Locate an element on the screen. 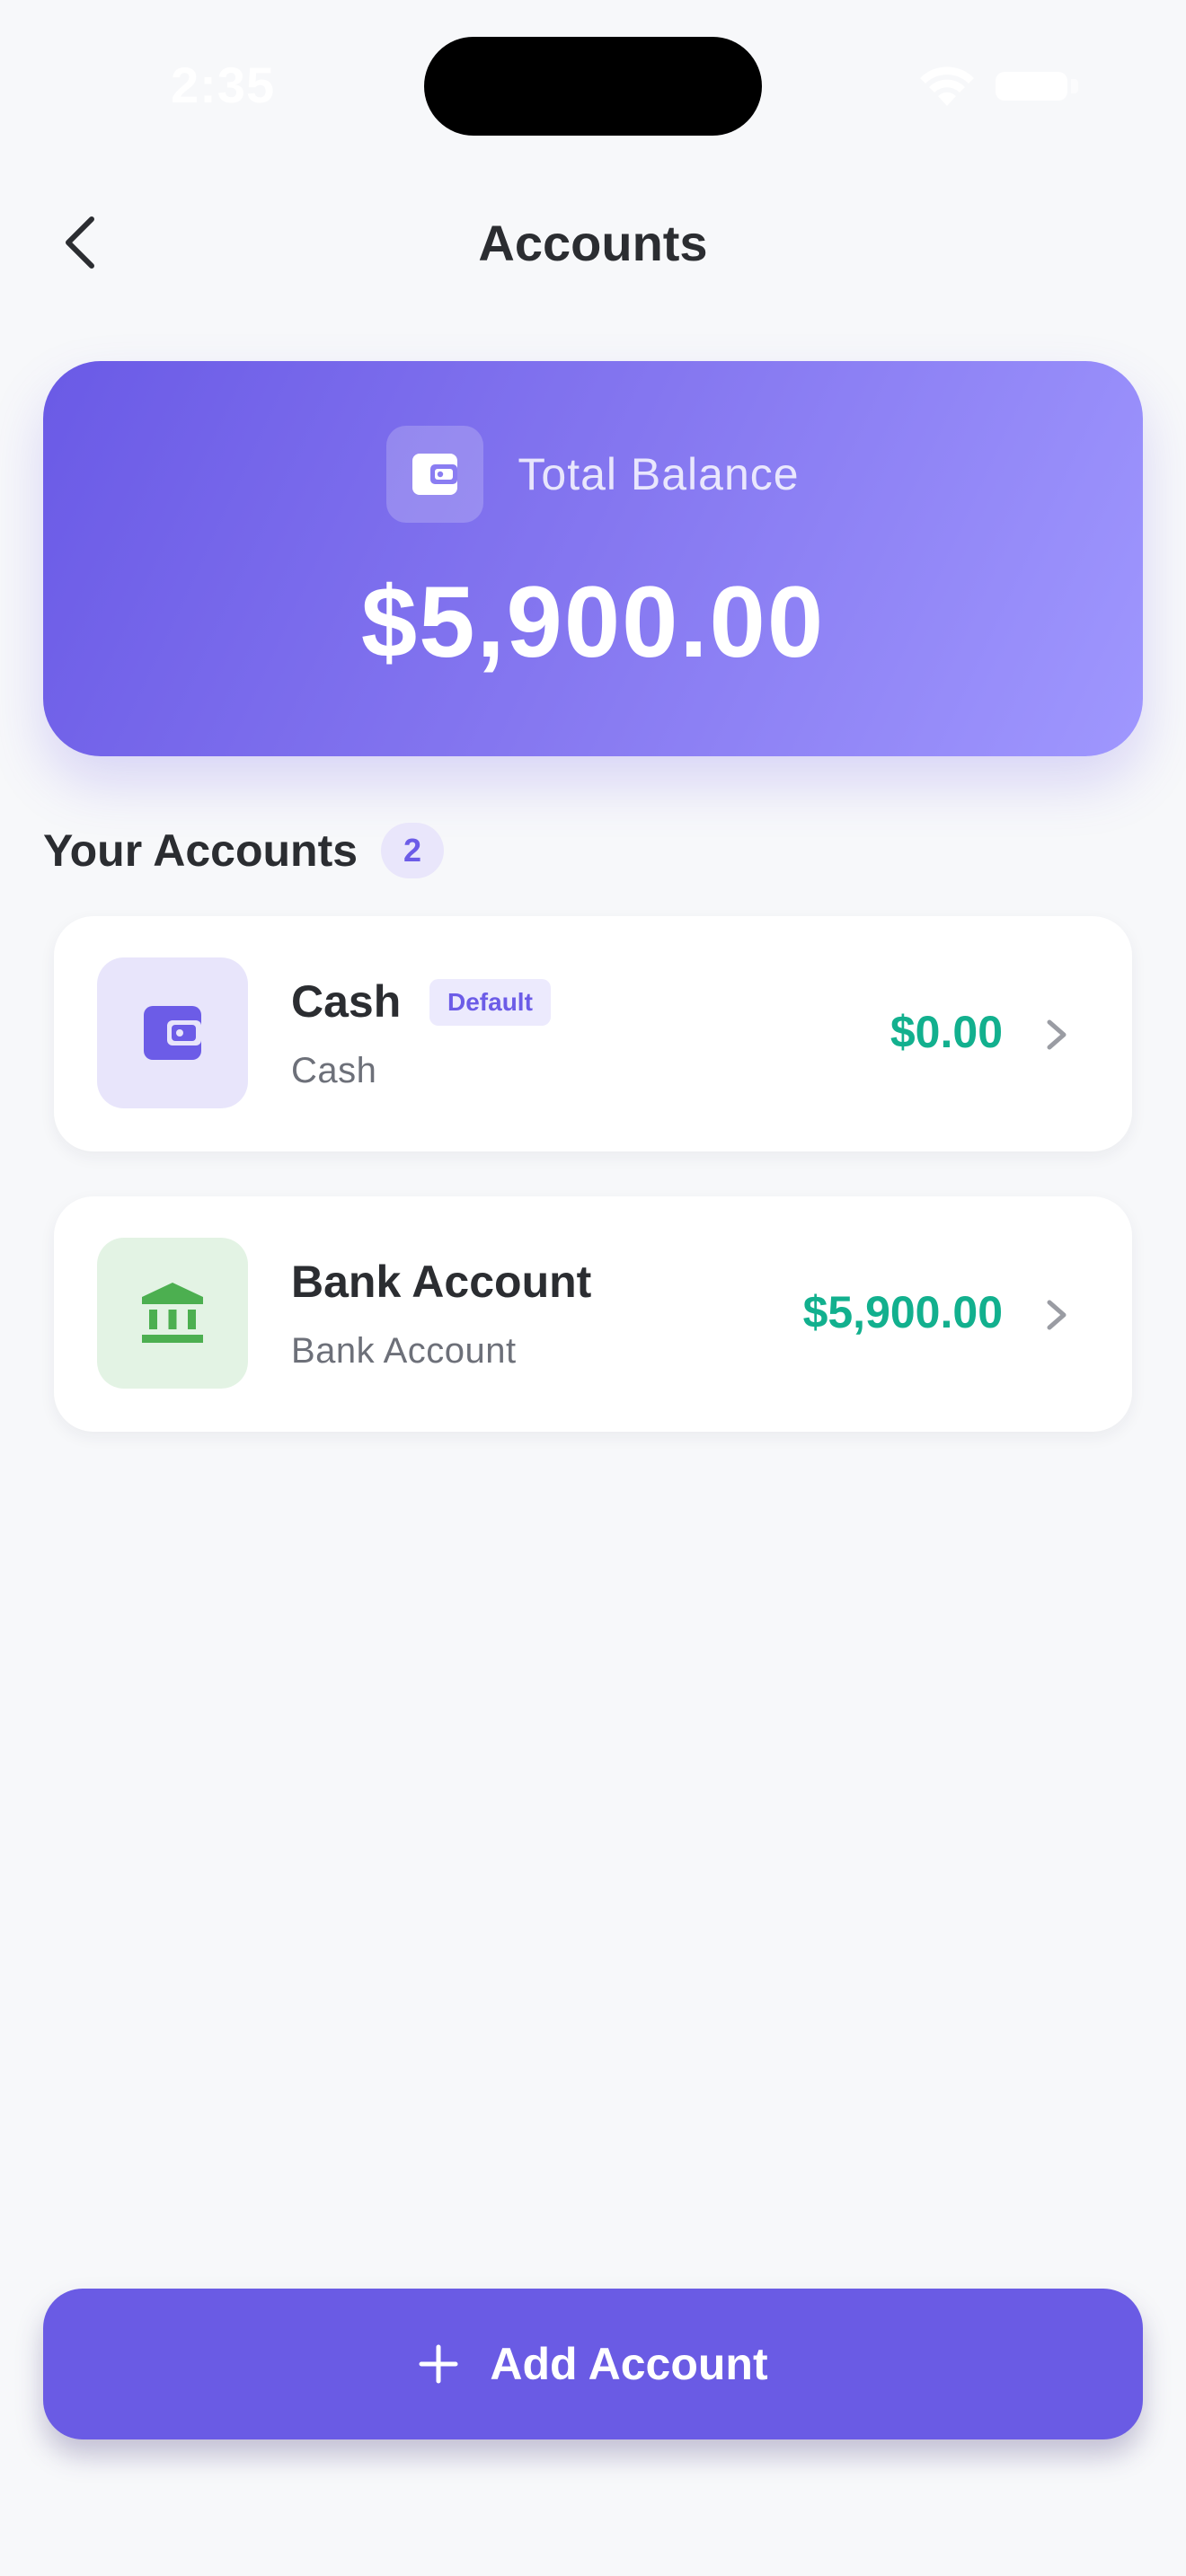 Image resolution: width=1186 pixels, height=2576 pixels. bank-icon is located at coordinates (172, 1313).